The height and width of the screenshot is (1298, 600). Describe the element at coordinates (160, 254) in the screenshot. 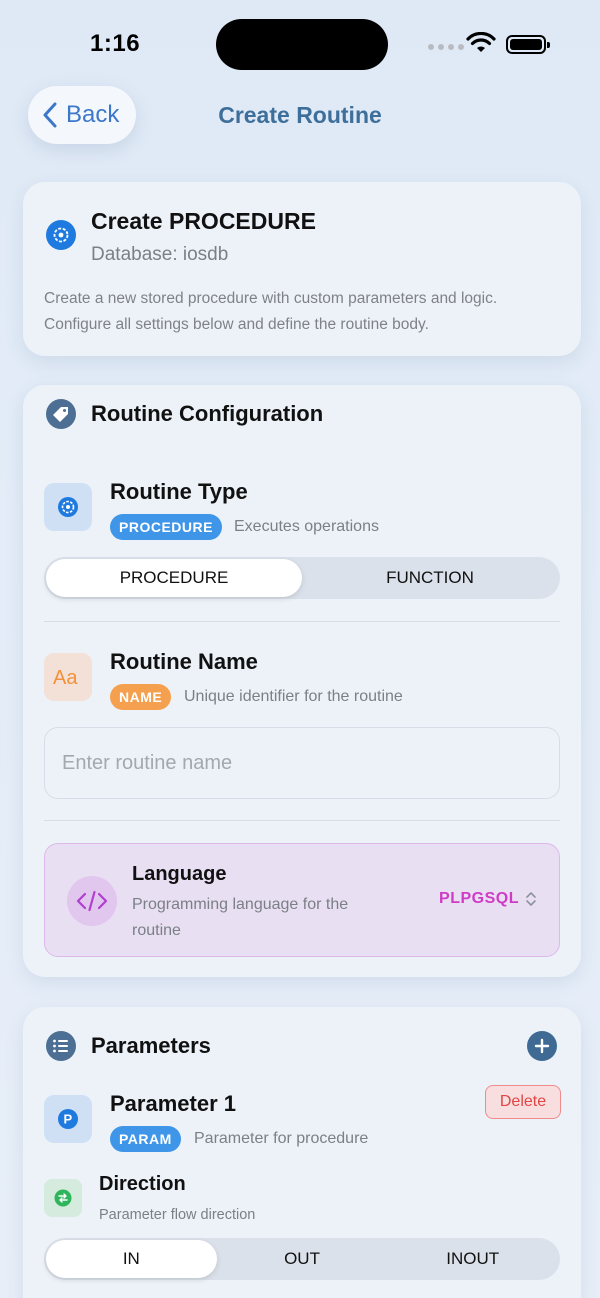

I see `database-label: Database: iosdb` at that location.